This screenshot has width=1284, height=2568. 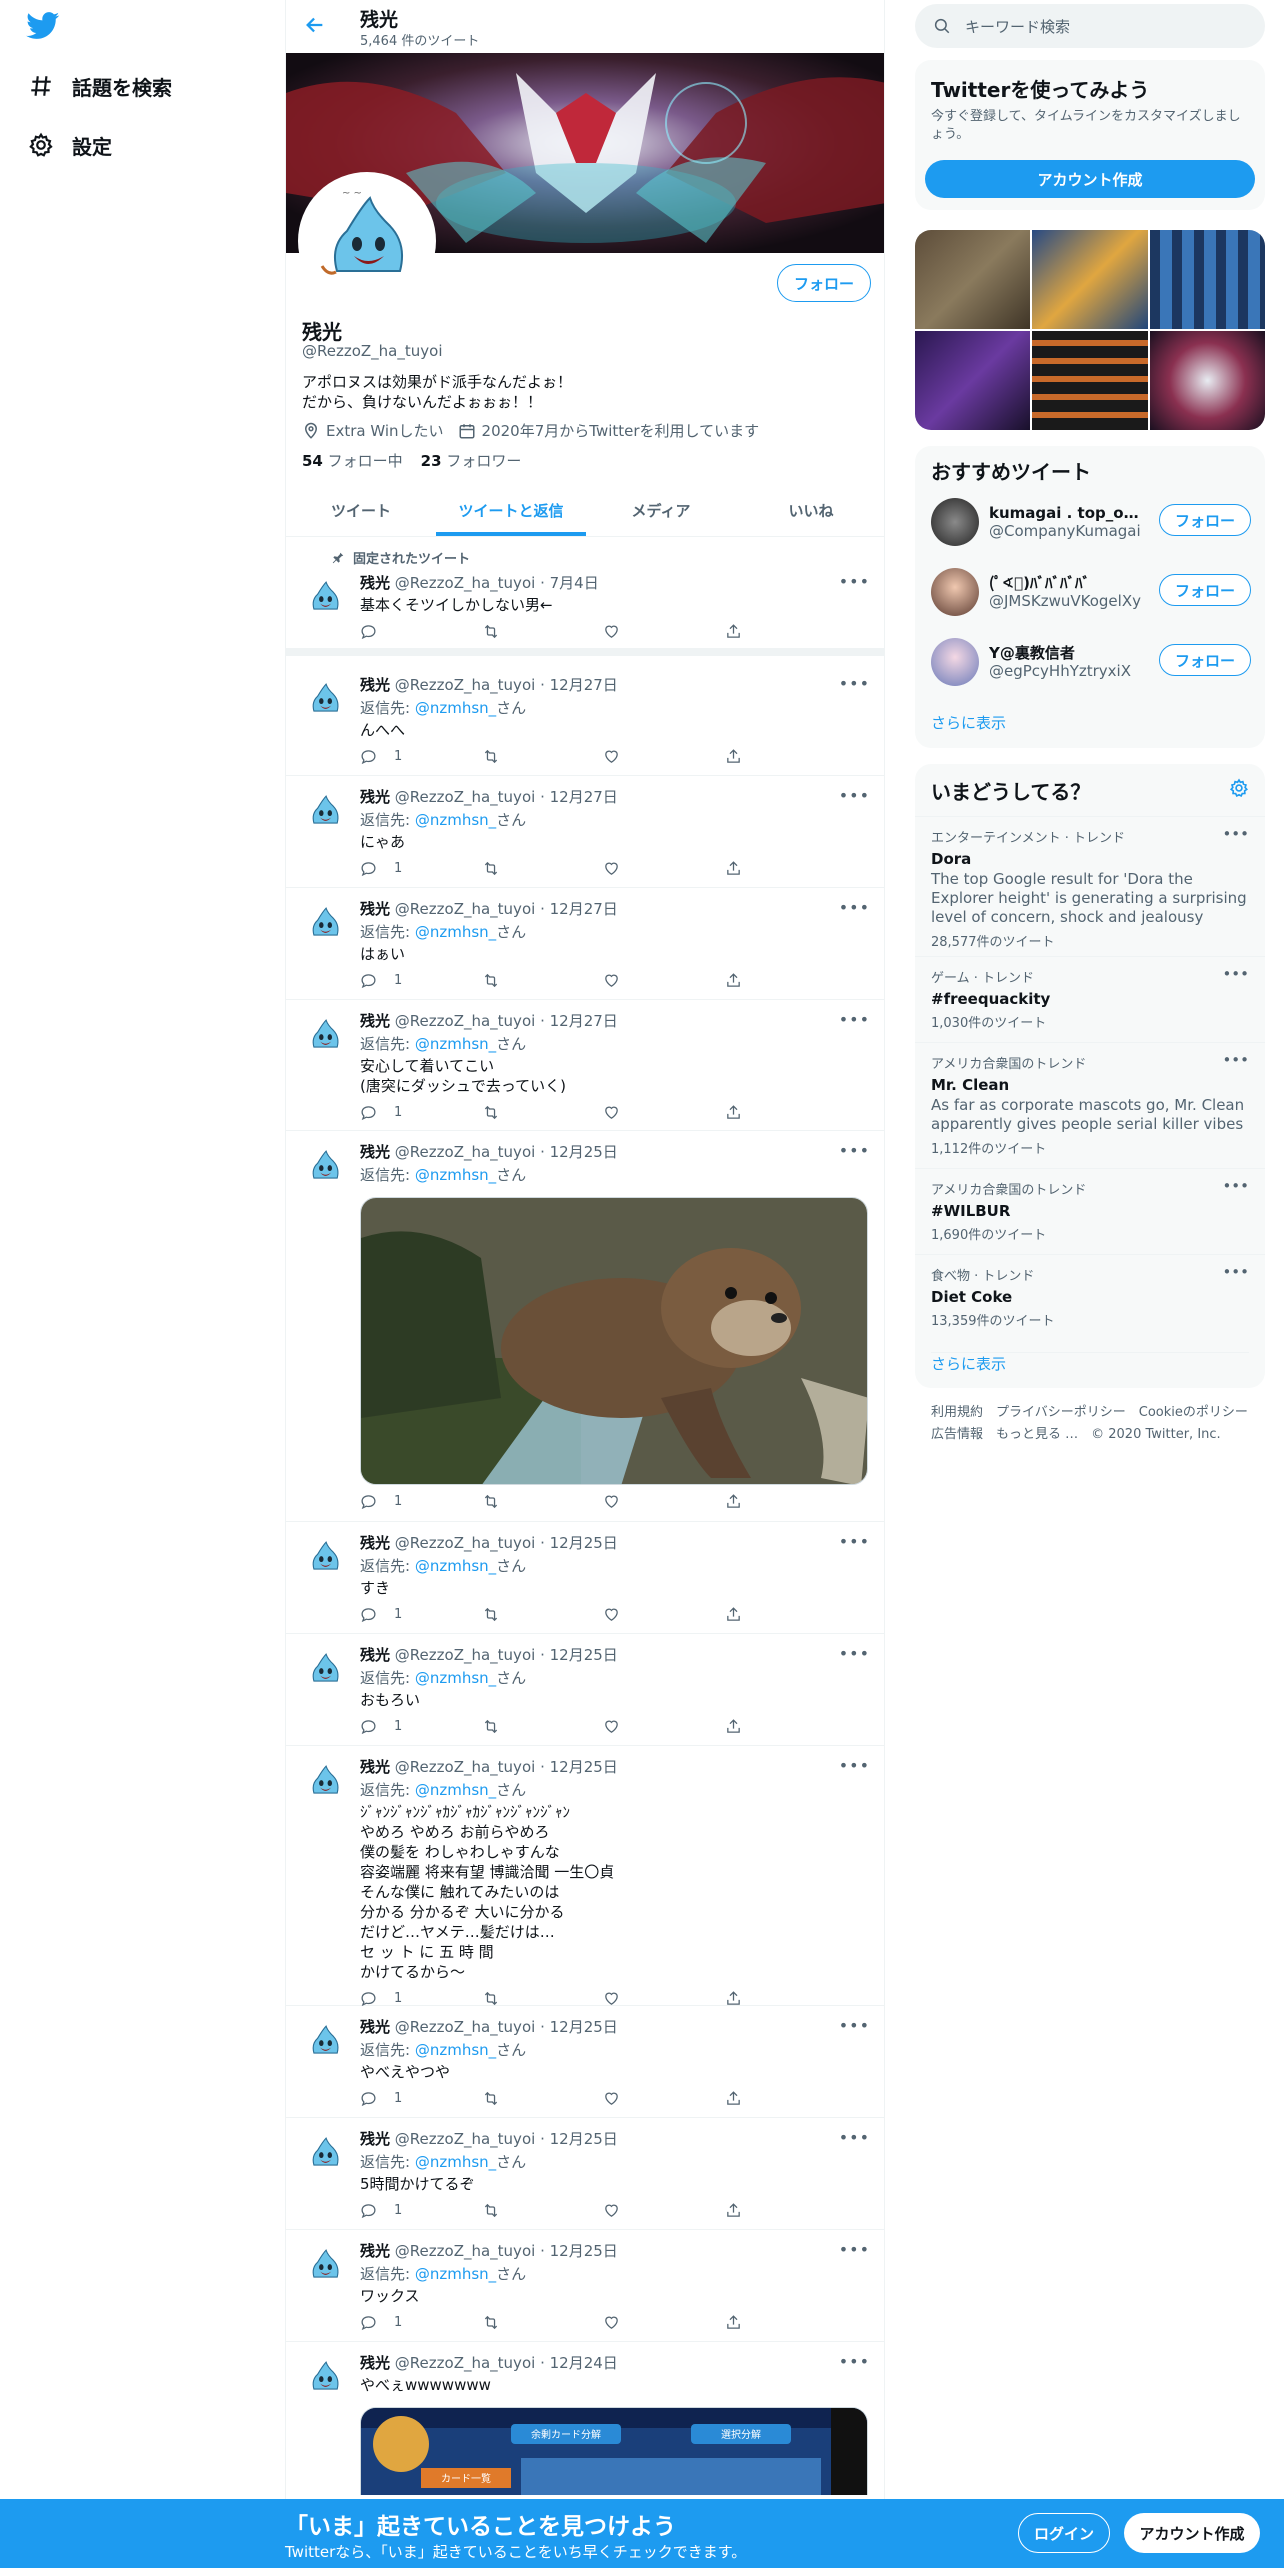 I want to click on trends-show-more: さらに表示, so click(x=1090, y=1363).